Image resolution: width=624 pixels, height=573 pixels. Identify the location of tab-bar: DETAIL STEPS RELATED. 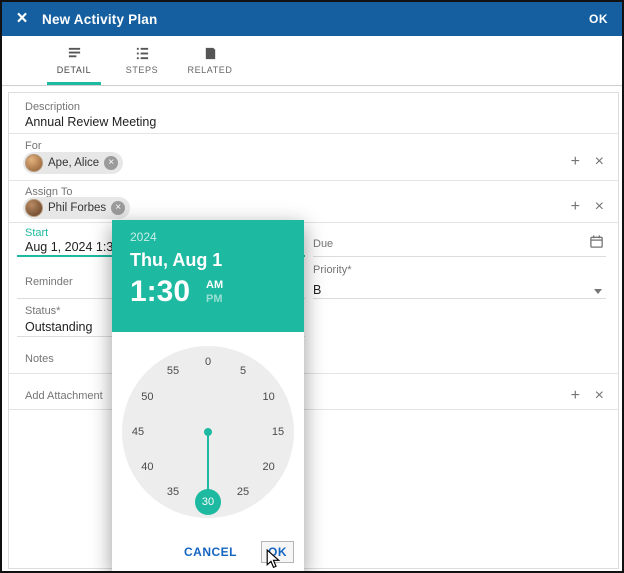
(312, 61).